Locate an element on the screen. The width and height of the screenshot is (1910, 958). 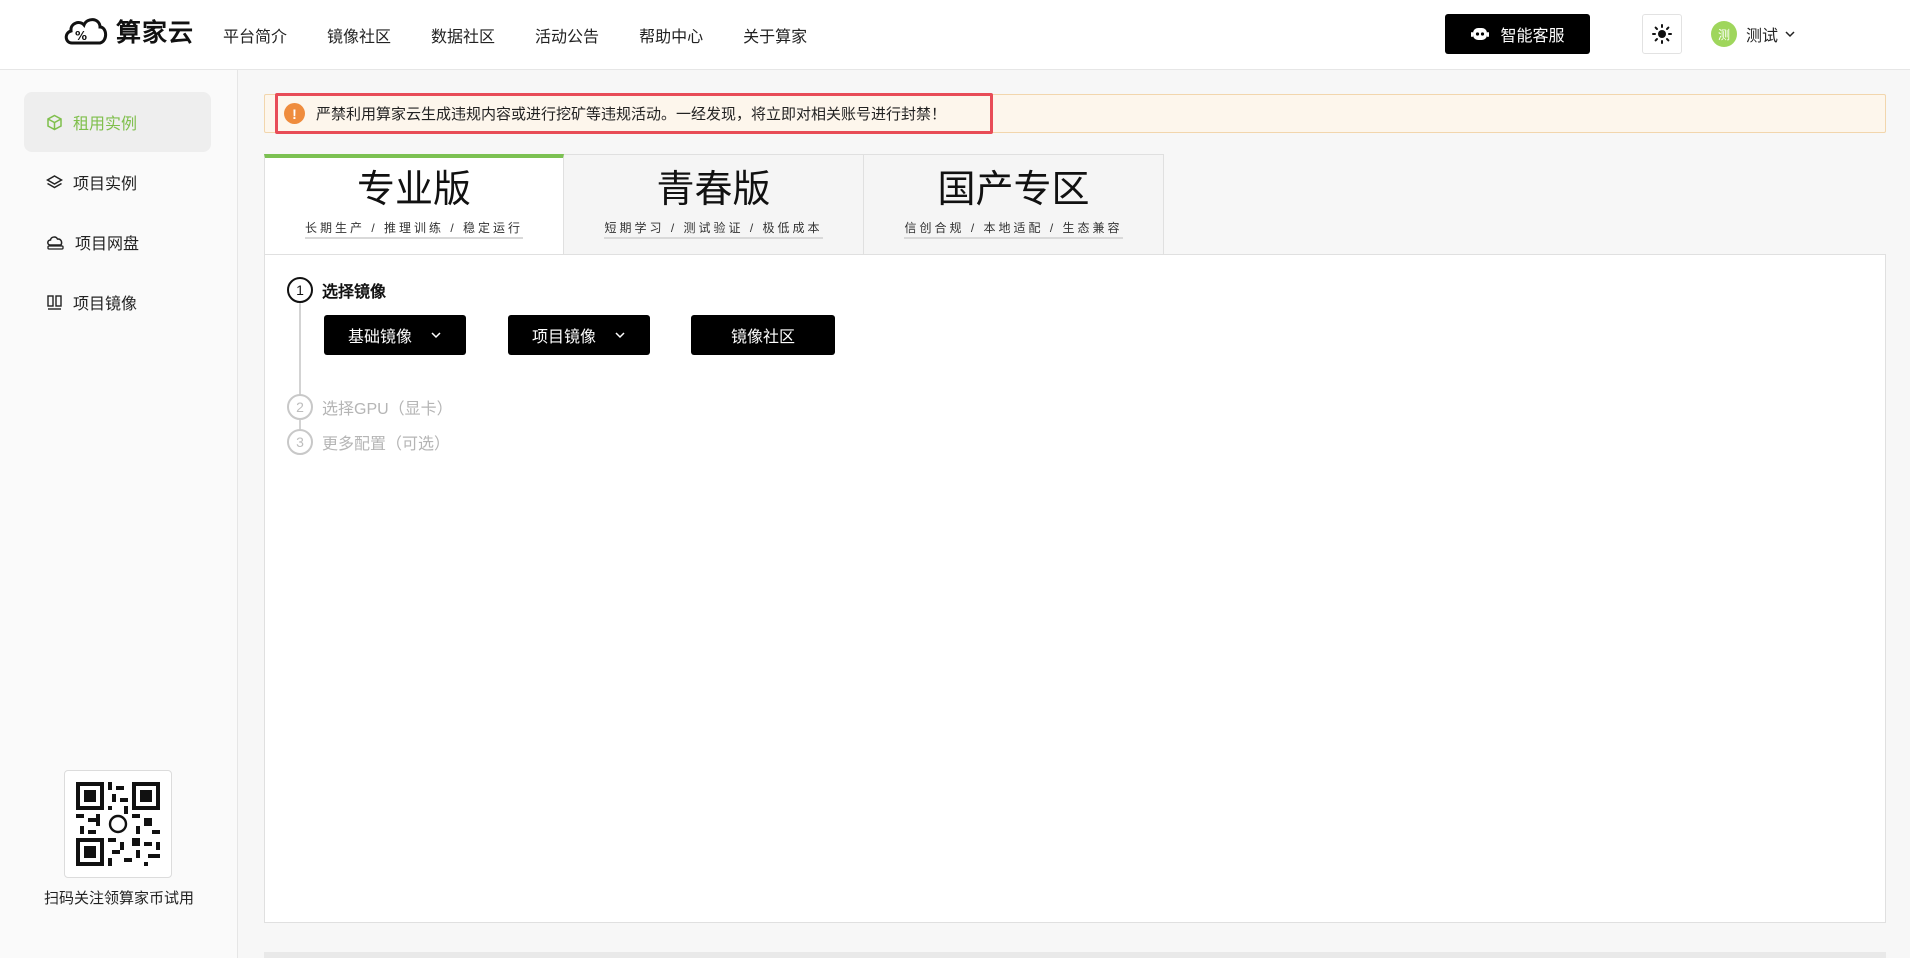
nav-image-community: 镜像社区 is located at coordinates (359, 35).